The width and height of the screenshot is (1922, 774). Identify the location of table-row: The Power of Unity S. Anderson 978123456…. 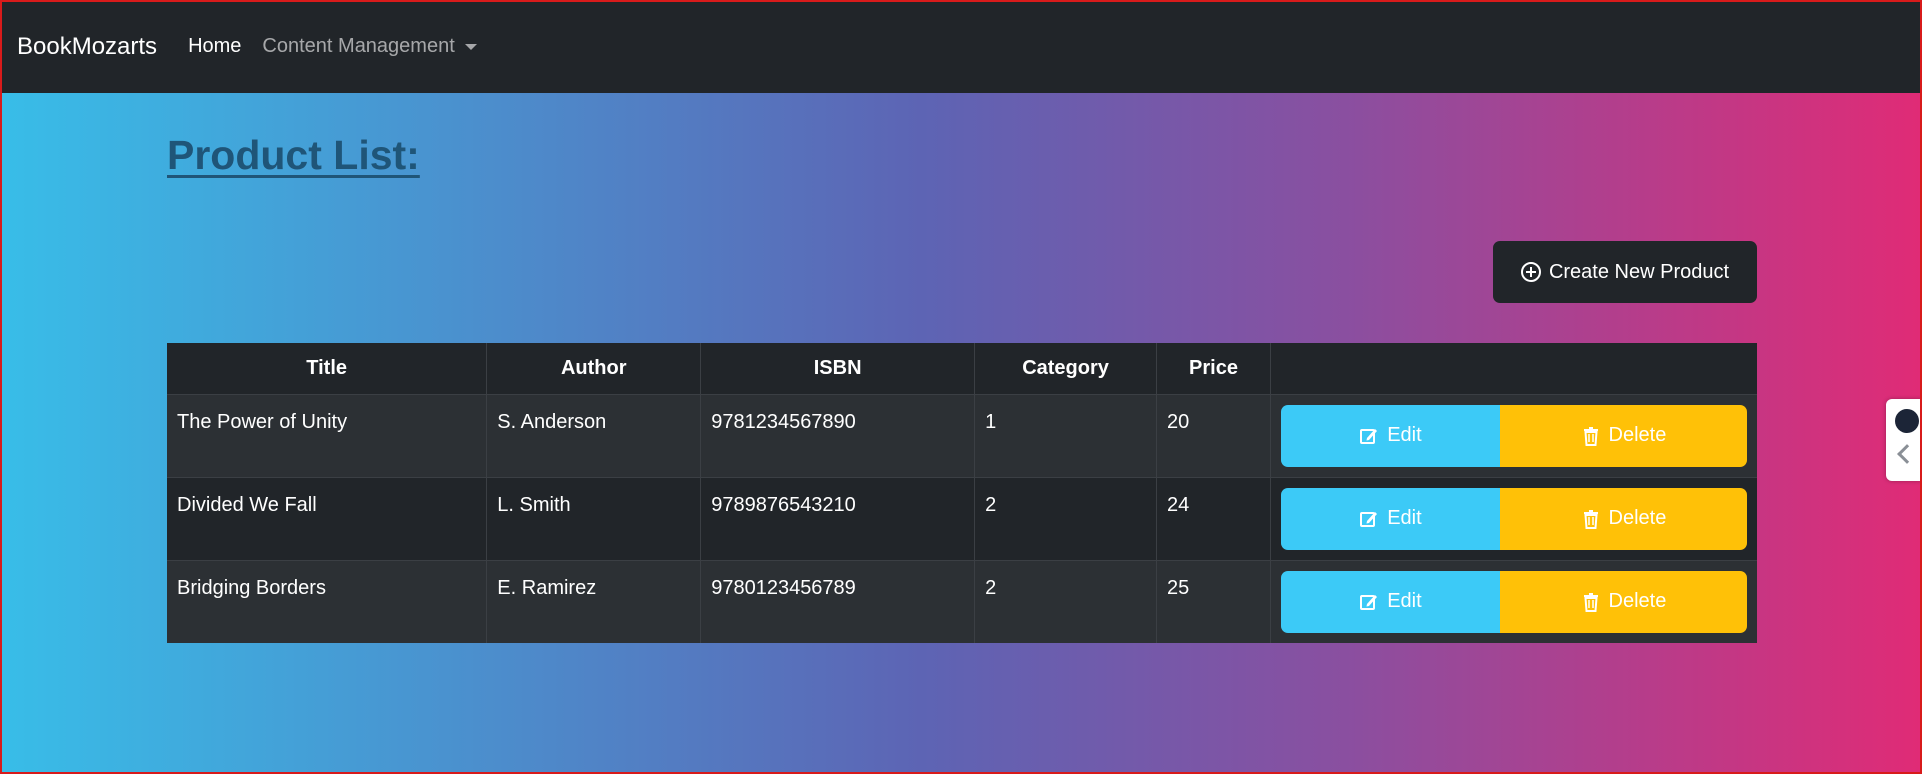
(962, 435).